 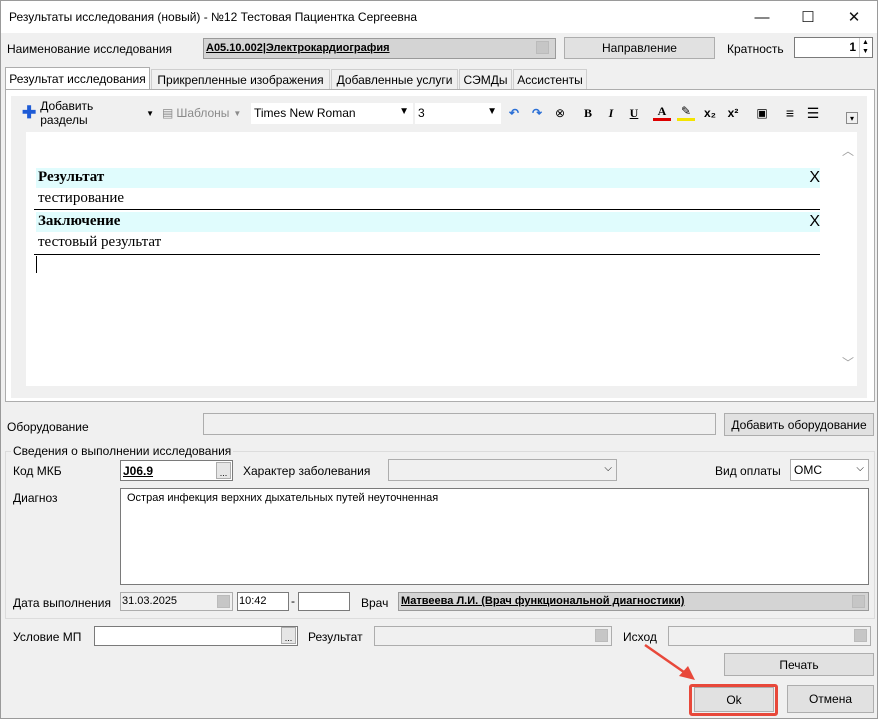 What do you see at coordinates (37, 471) in the screenshot?
I see `mkb-label: Код МКБ` at bounding box center [37, 471].